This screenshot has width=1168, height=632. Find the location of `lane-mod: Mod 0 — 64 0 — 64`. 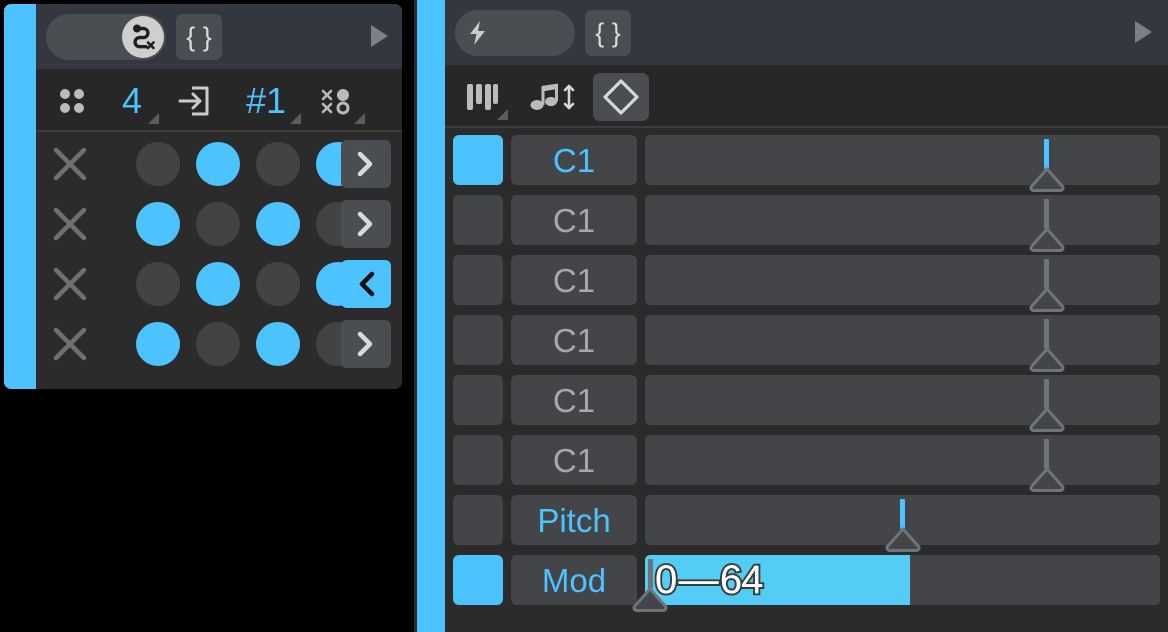

lane-mod: Mod 0 — 64 0 — 64 is located at coordinates (806, 581).